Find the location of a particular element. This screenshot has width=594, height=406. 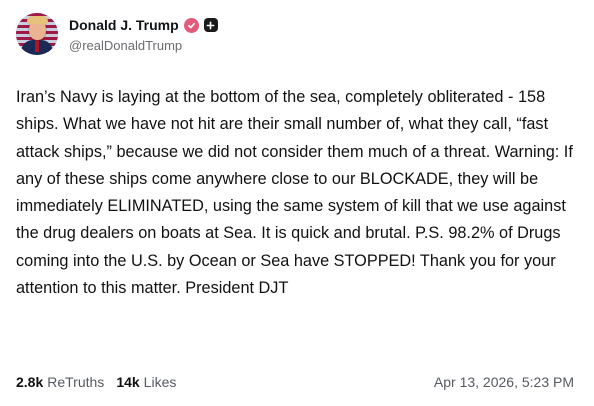

retruths-count: 2.8k is located at coordinates (30, 382).